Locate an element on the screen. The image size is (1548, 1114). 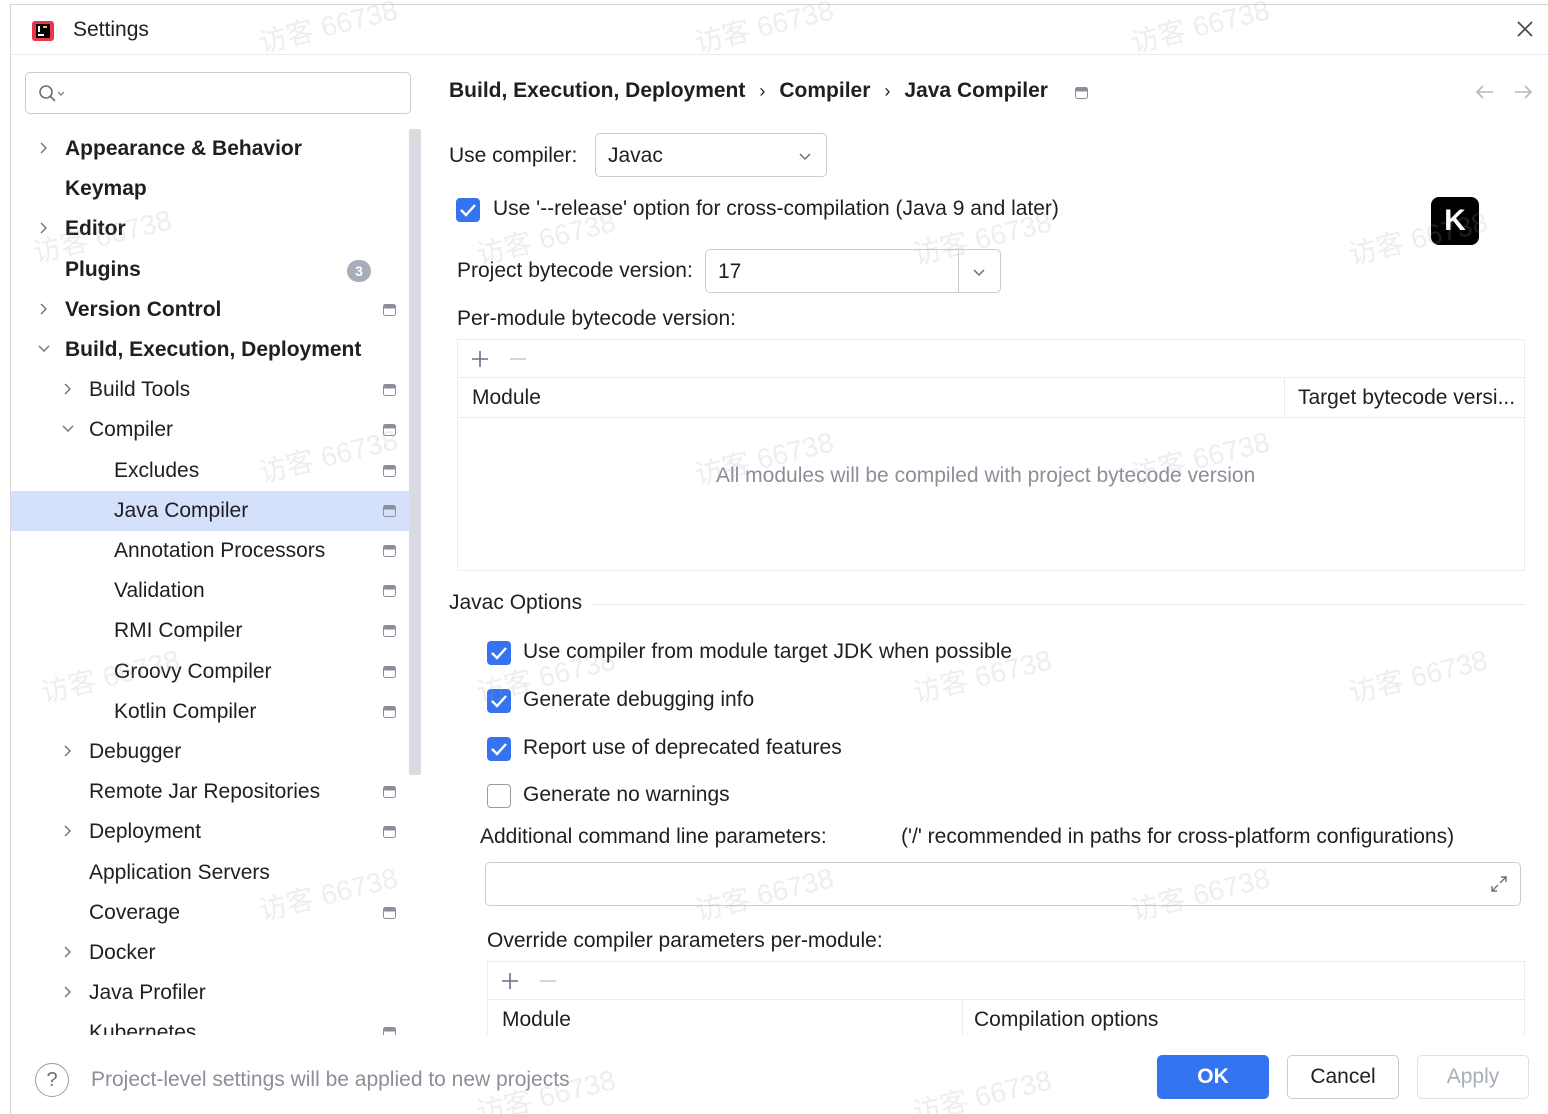
sidebar-item: Application Servers is located at coordinates (216, 873).